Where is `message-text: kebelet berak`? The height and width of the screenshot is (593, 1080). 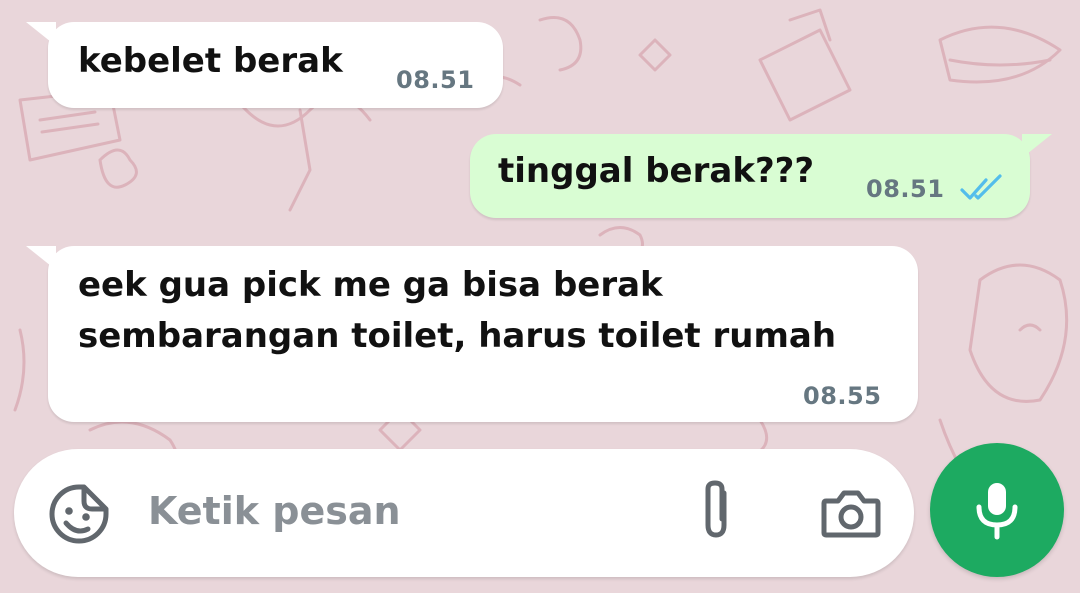 message-text: kebelet berak is located at coordinates (210, 61).